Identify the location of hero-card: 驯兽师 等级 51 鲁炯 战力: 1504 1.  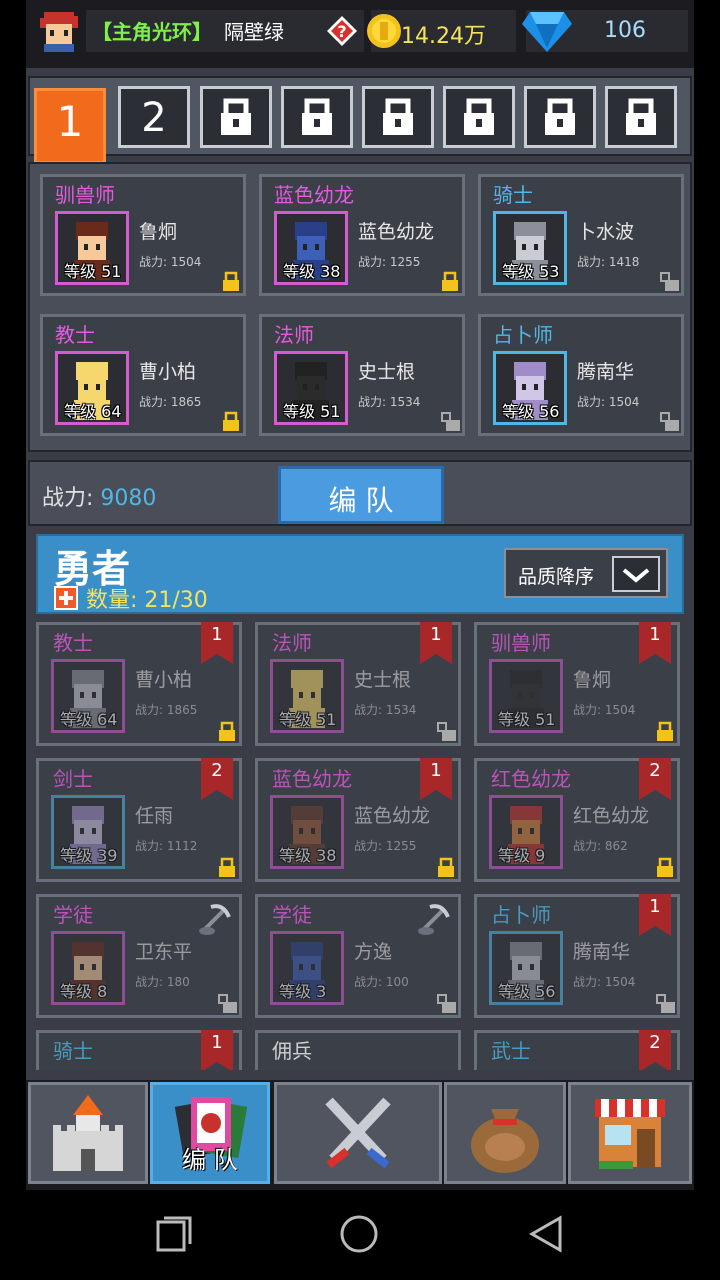
(577, 684).